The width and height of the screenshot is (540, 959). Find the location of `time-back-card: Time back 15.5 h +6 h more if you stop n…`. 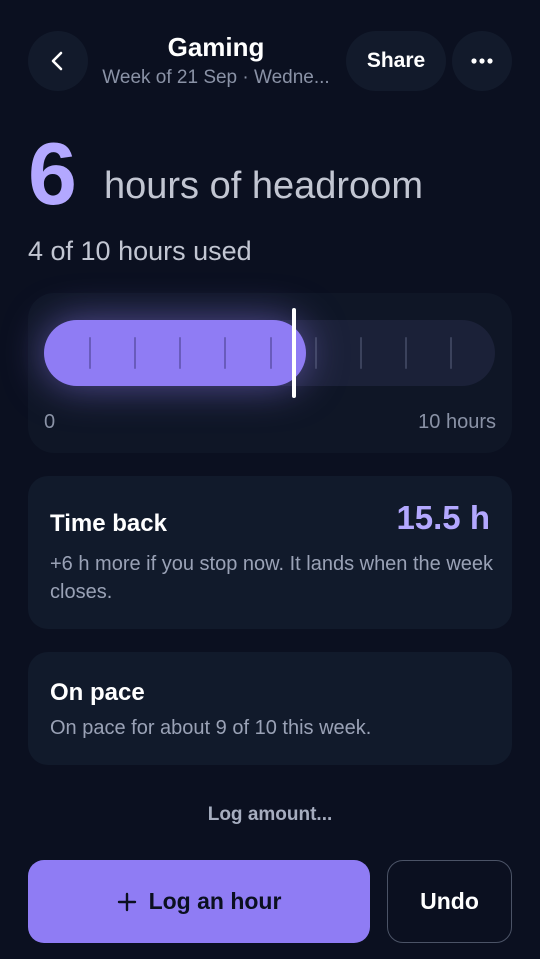

time-back-card: Time back 15.5 h +6 h more if you stop n… is located at coordinates (270, 552).